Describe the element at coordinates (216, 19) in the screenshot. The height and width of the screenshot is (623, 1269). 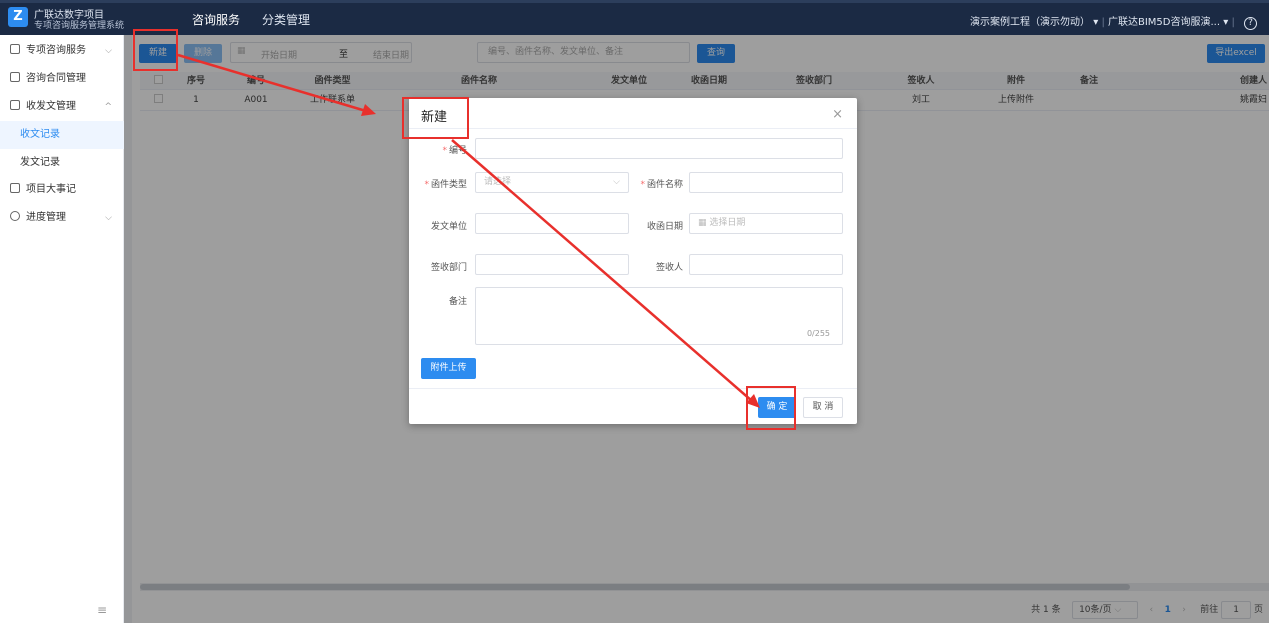
I see `nav-consulting-service: 咨询服务` at that location.